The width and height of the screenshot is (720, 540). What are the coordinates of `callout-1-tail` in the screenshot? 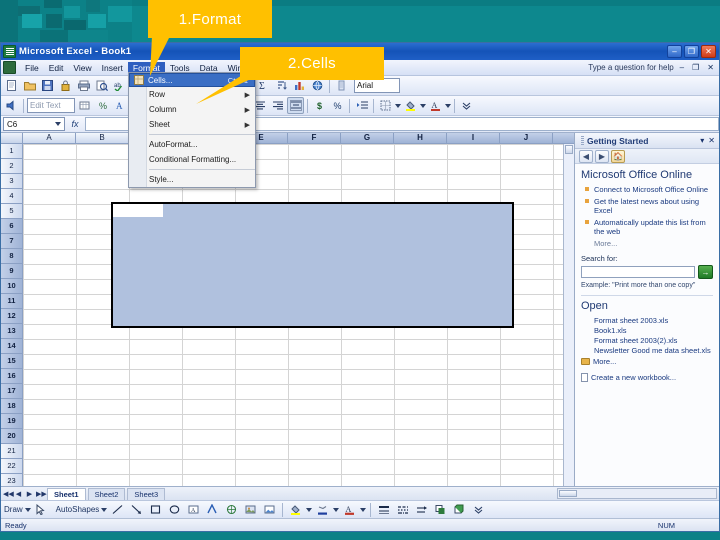 It's located at (160, 56).